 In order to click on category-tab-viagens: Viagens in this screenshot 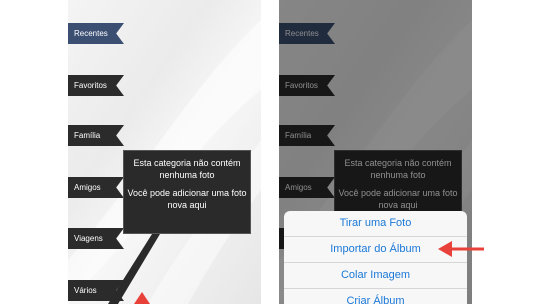, I will do `click(96, 238)`.